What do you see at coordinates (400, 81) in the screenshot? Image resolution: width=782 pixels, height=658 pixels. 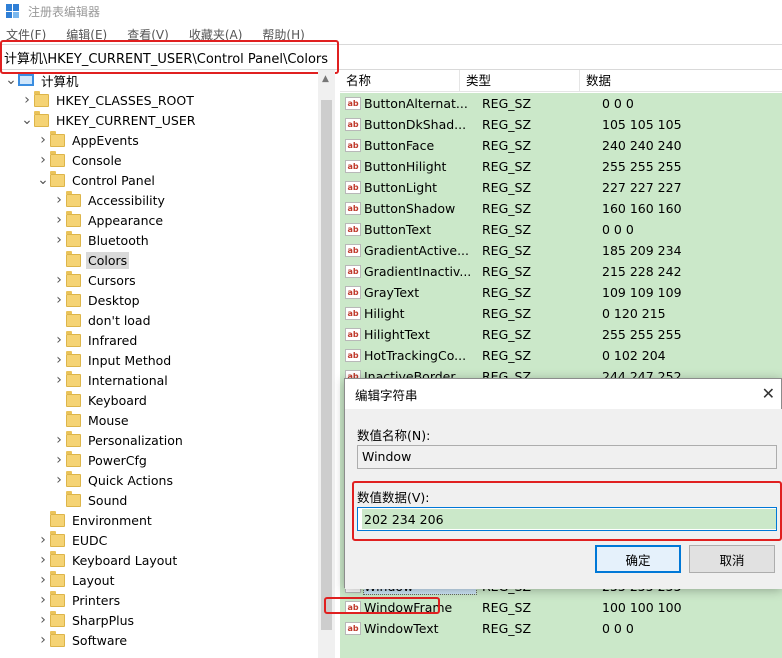 I see `column-name: 名称` at bounding box center [400, 81].